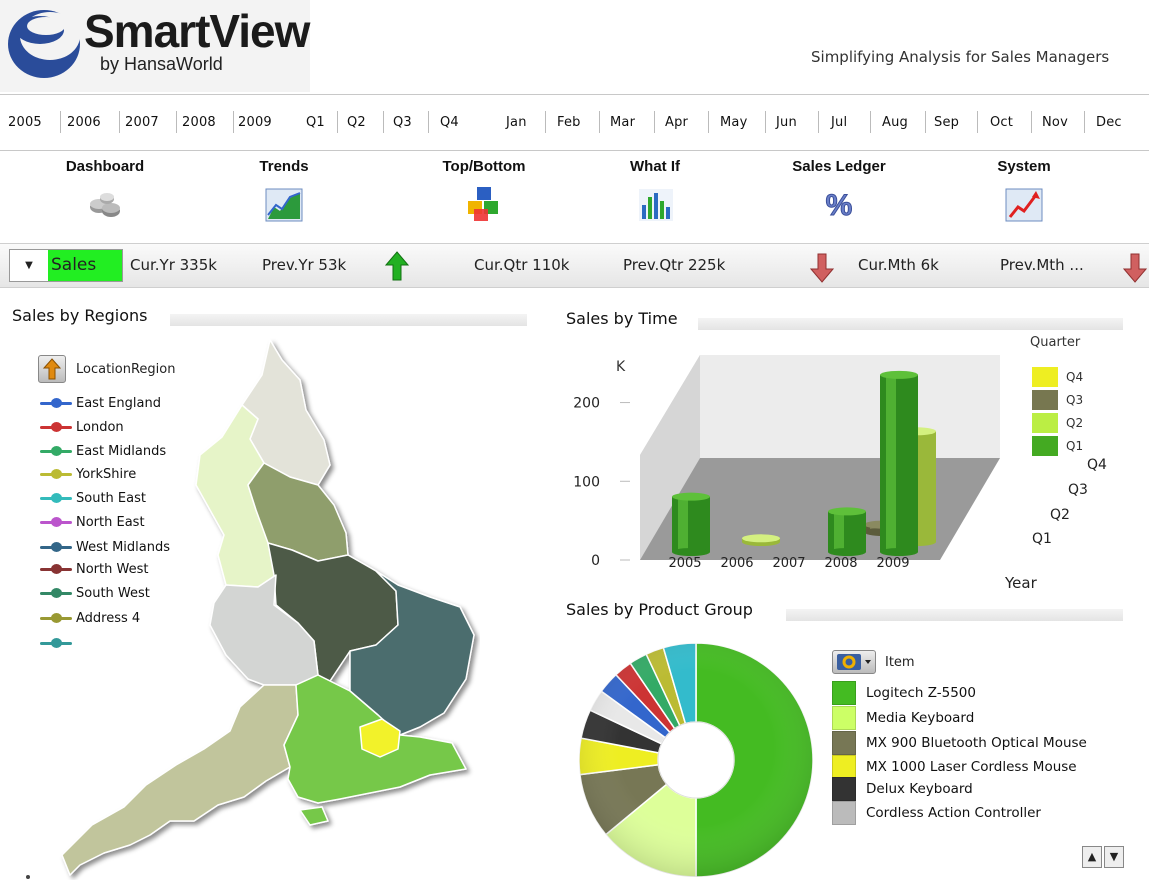 This screenshot has height=882, width=1149. Describe the element at coordinates (105, 205) in the screenshot. I see `dashboard-icon` at that location.